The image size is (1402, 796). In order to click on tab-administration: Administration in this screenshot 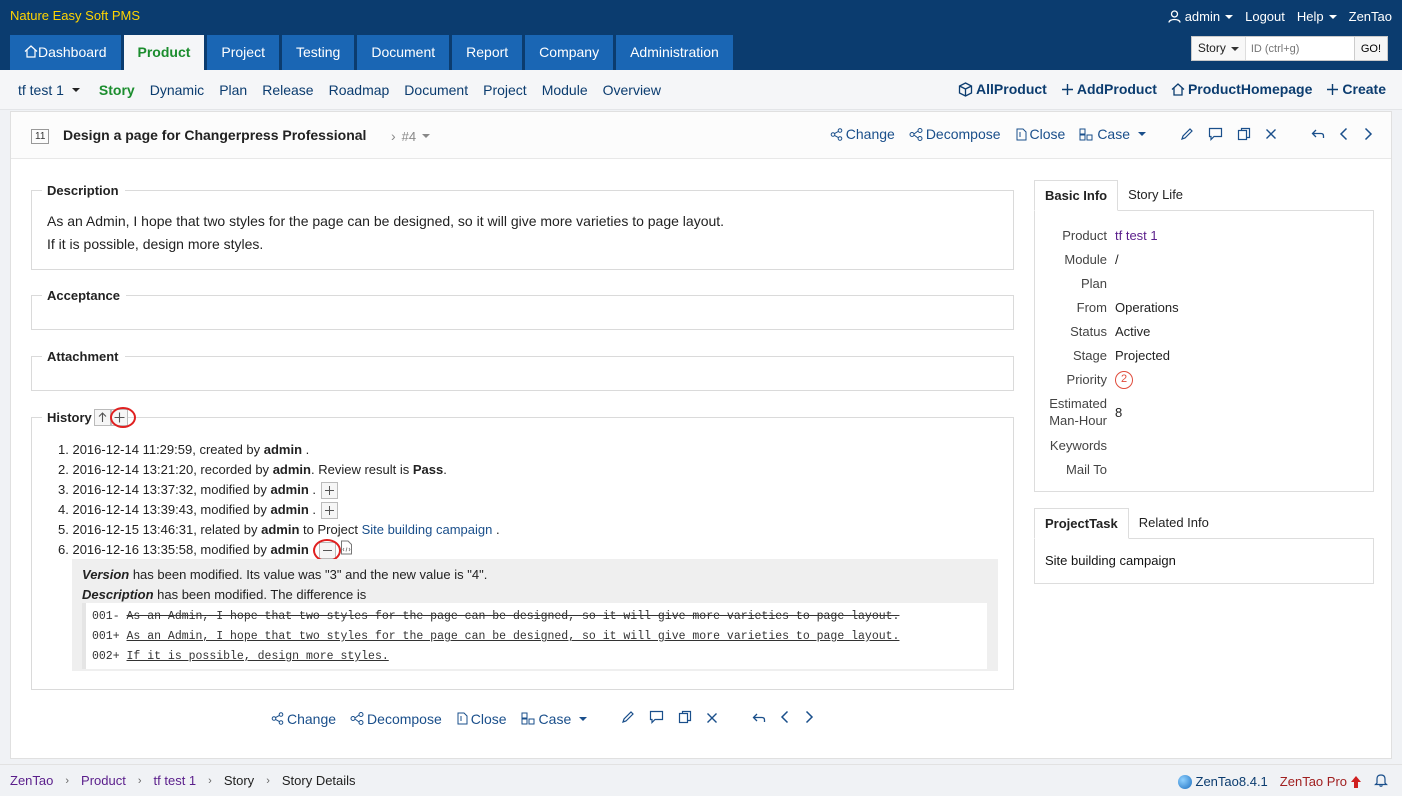, I will do `click(674, 52)`.